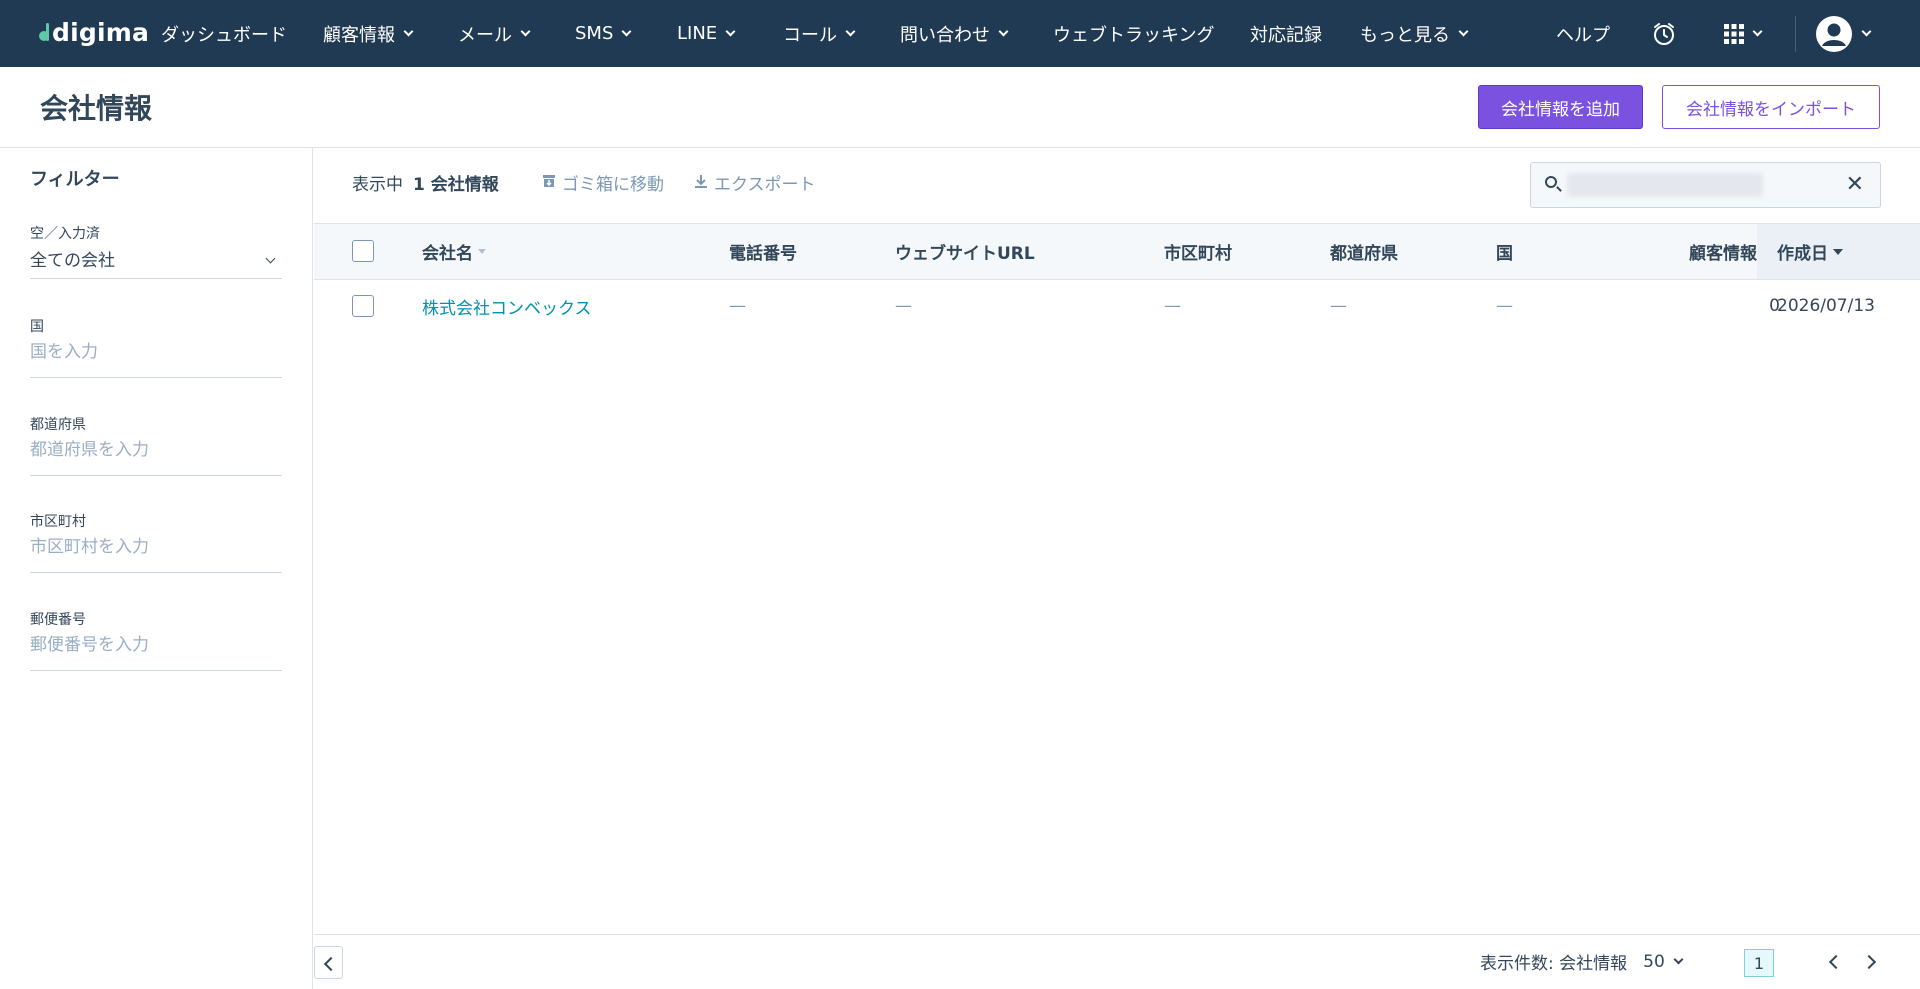  I want to click on download-icon, so click(701, 183).